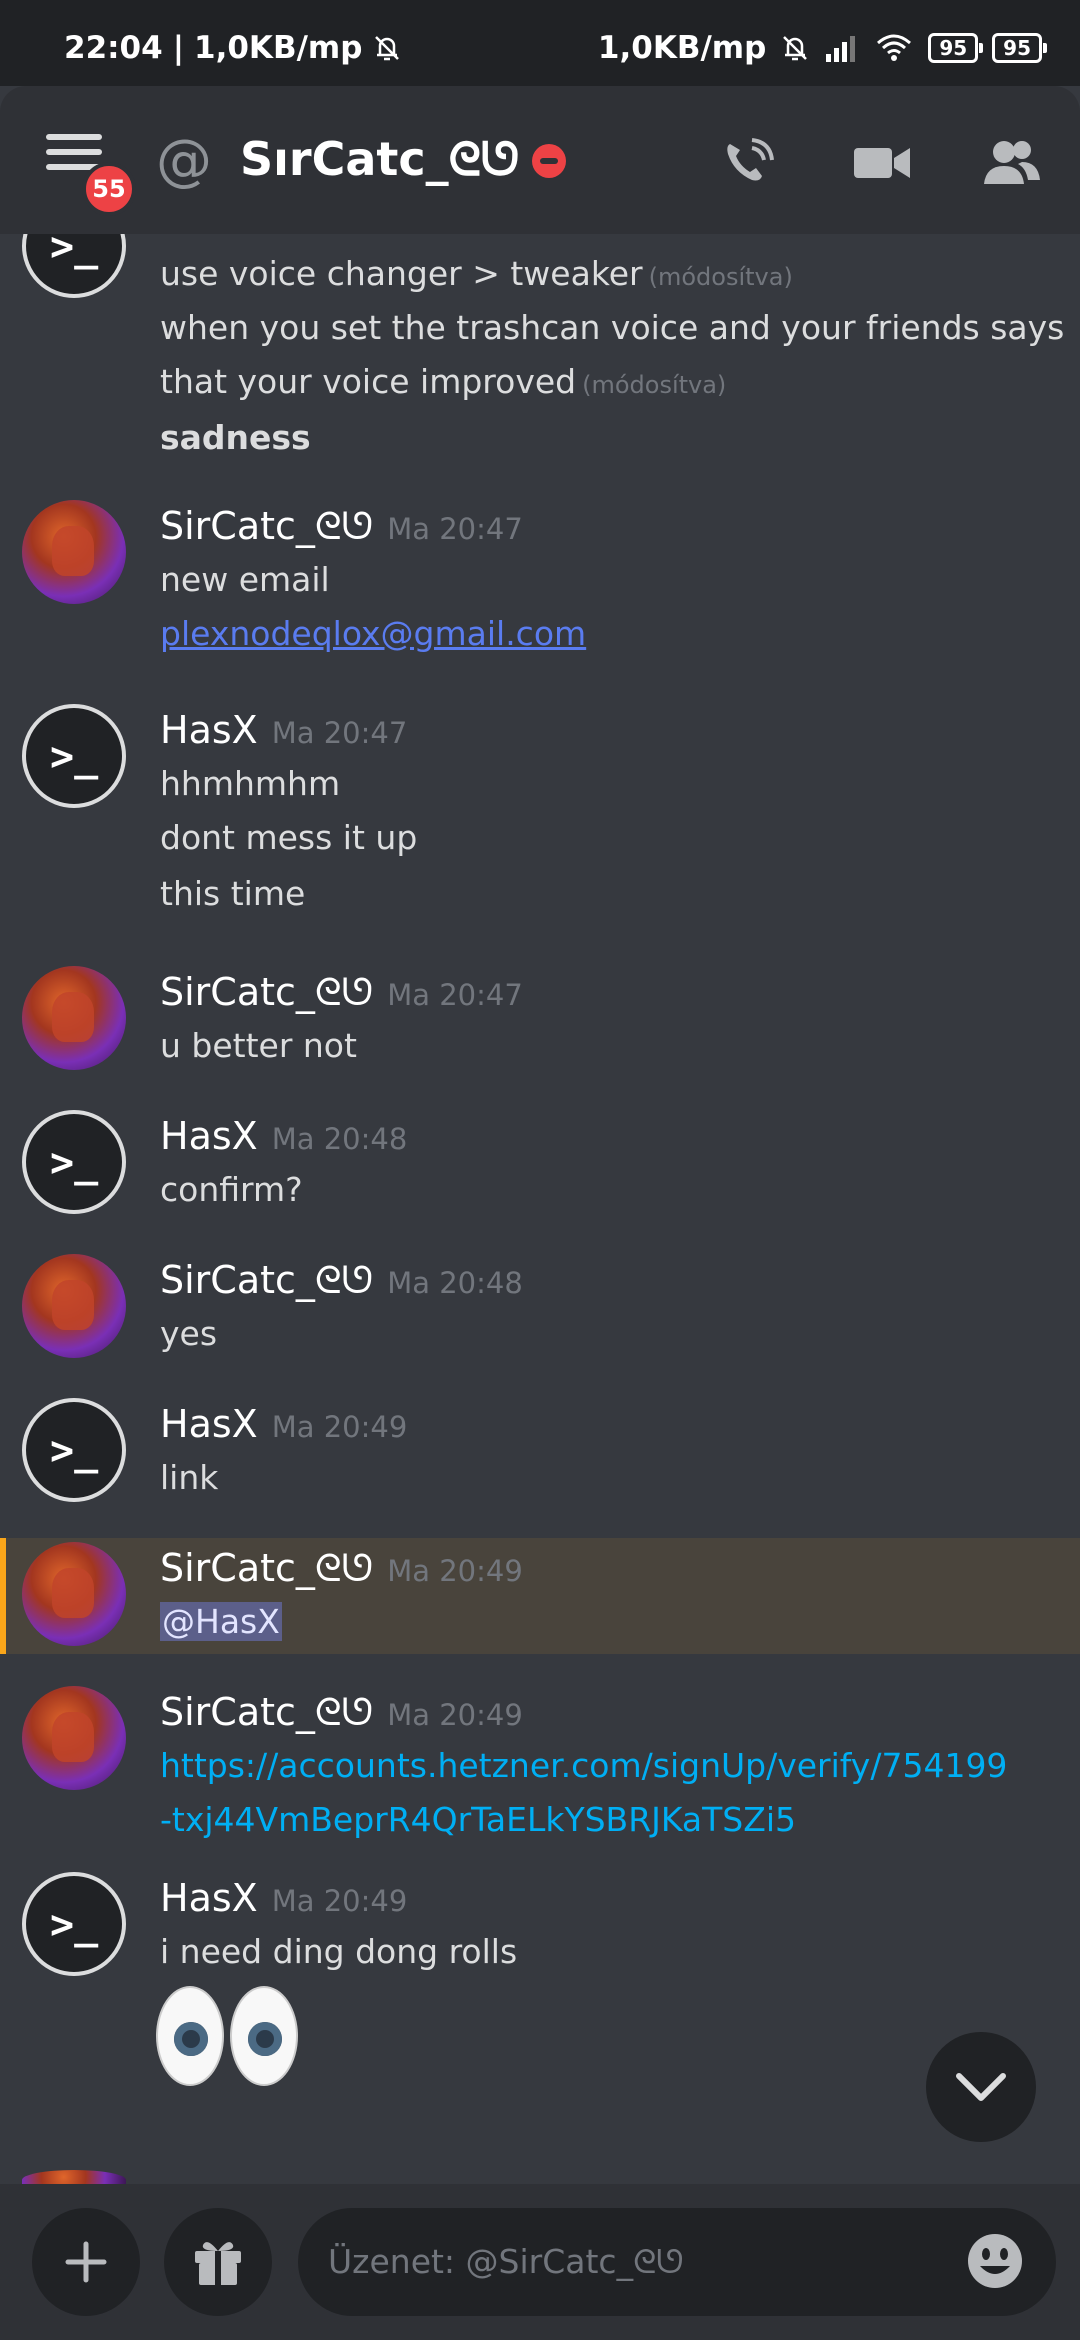 Image resolution: width=1080 pixels, height=2340 pixels. I want to click on message-line: new email, so click(245, 579).